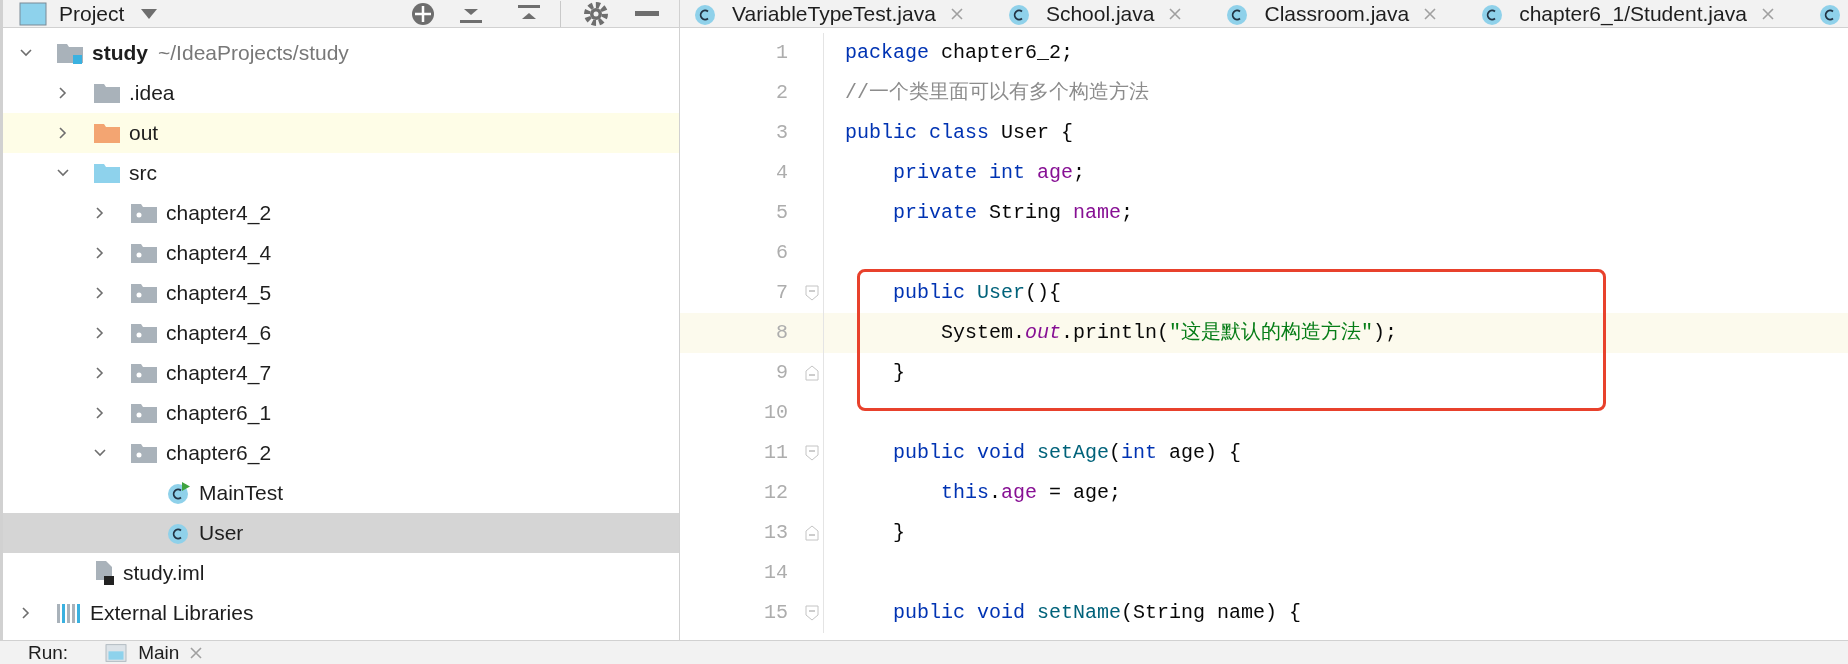  I want to click on minimize-icon, so click(647, 14).